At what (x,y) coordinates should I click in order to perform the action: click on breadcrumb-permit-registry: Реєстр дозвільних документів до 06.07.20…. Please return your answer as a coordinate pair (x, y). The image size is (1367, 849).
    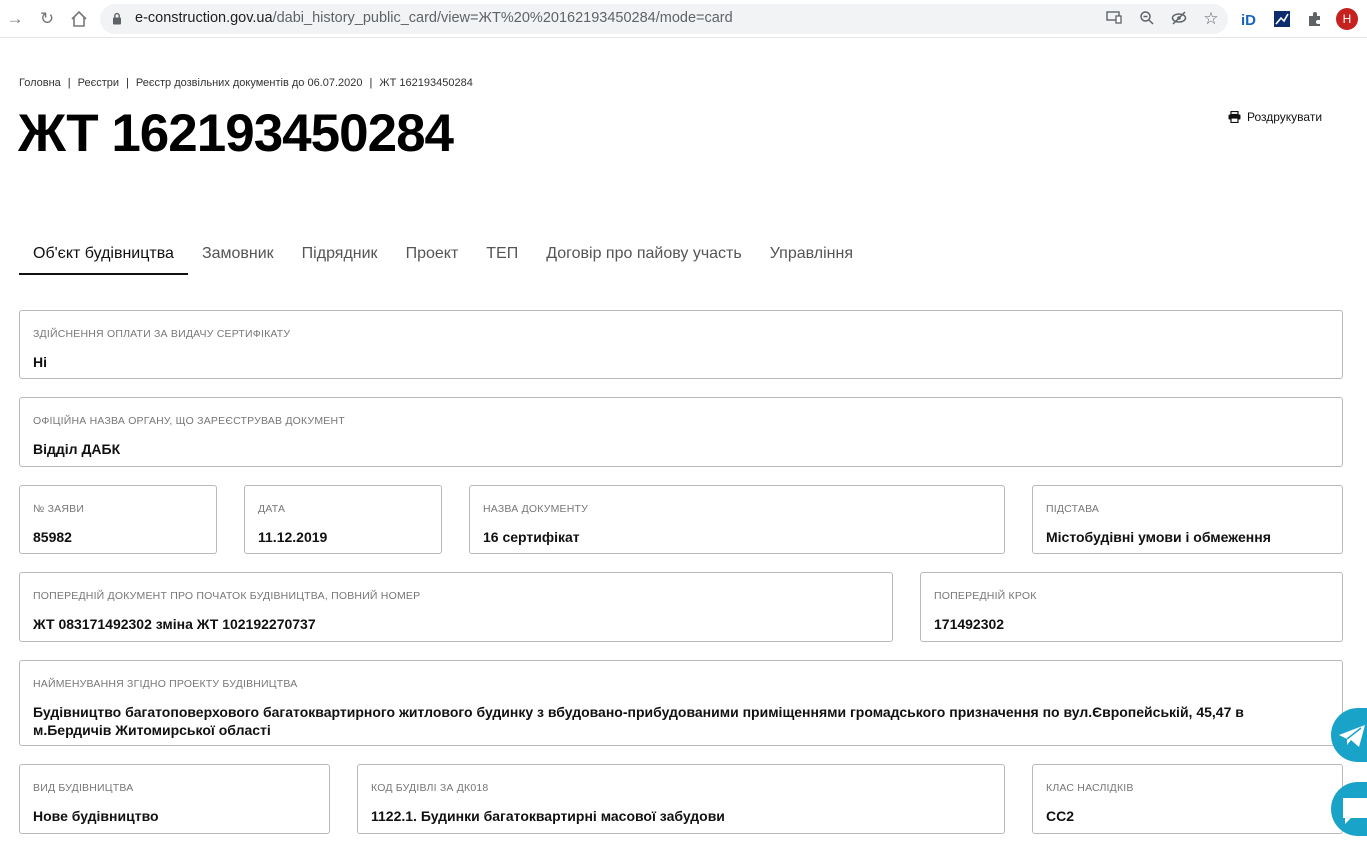
    Looking at the image, I should click on (249, 83).